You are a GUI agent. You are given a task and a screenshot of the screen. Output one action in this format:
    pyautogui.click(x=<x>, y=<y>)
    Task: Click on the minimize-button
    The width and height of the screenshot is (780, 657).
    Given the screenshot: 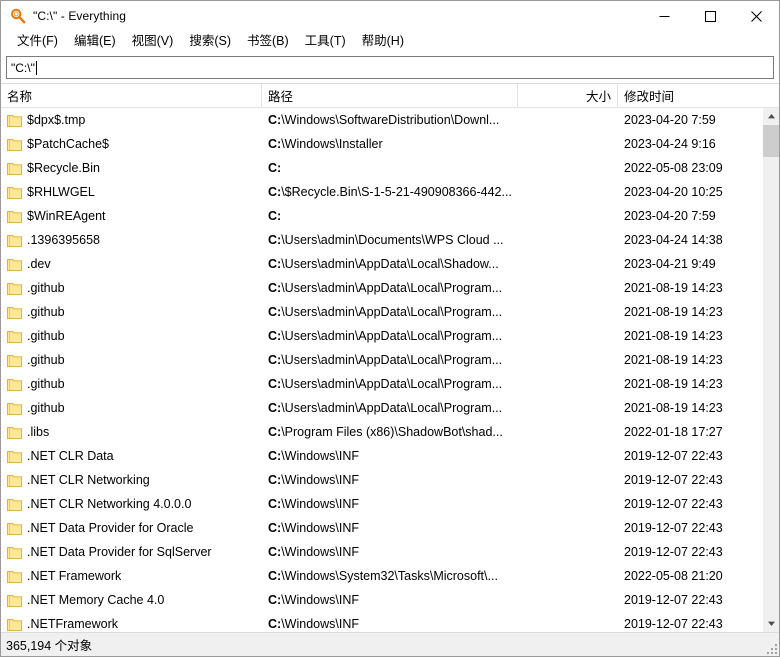 What is the action you would take?
    pyautogui.click(x=664, y=16)
    